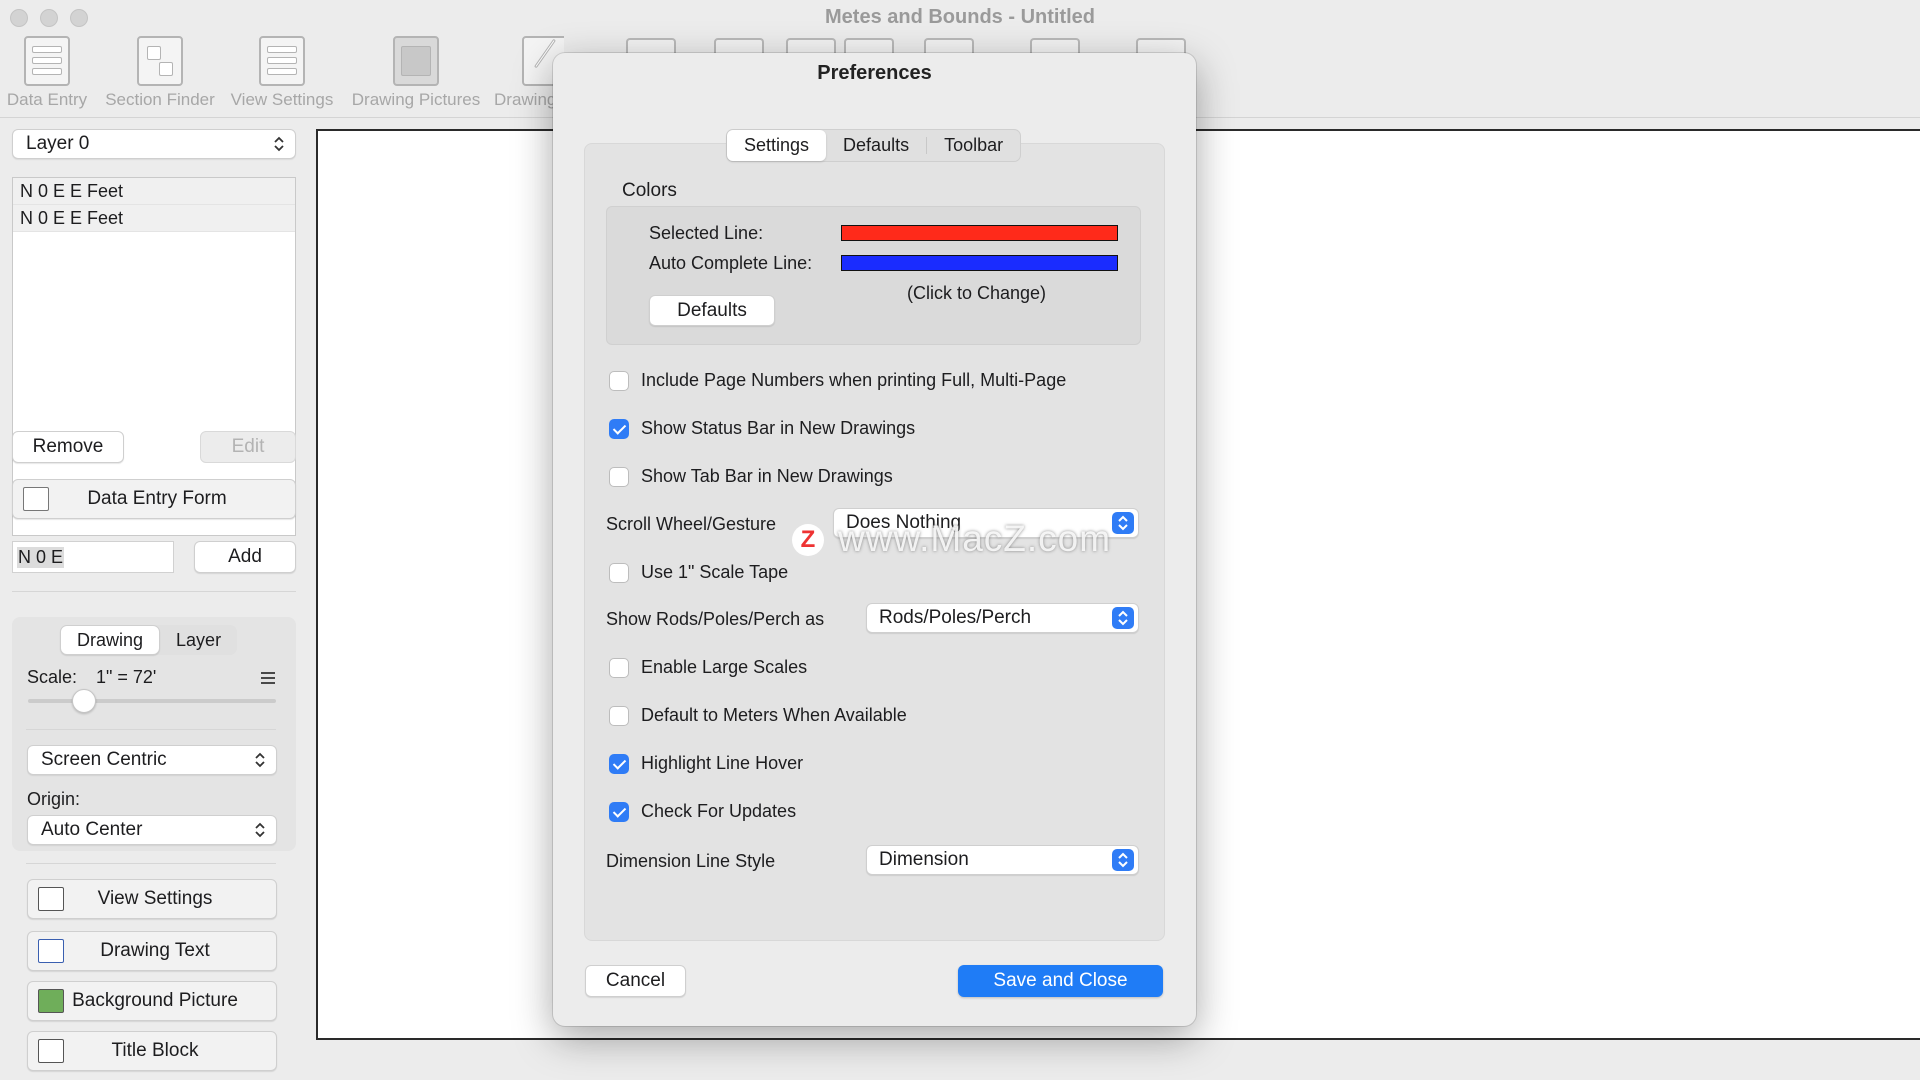  Describe the element at coordinates (58, 143) in the screenshot. I see `layer-select-value: Layer 0` at that location.